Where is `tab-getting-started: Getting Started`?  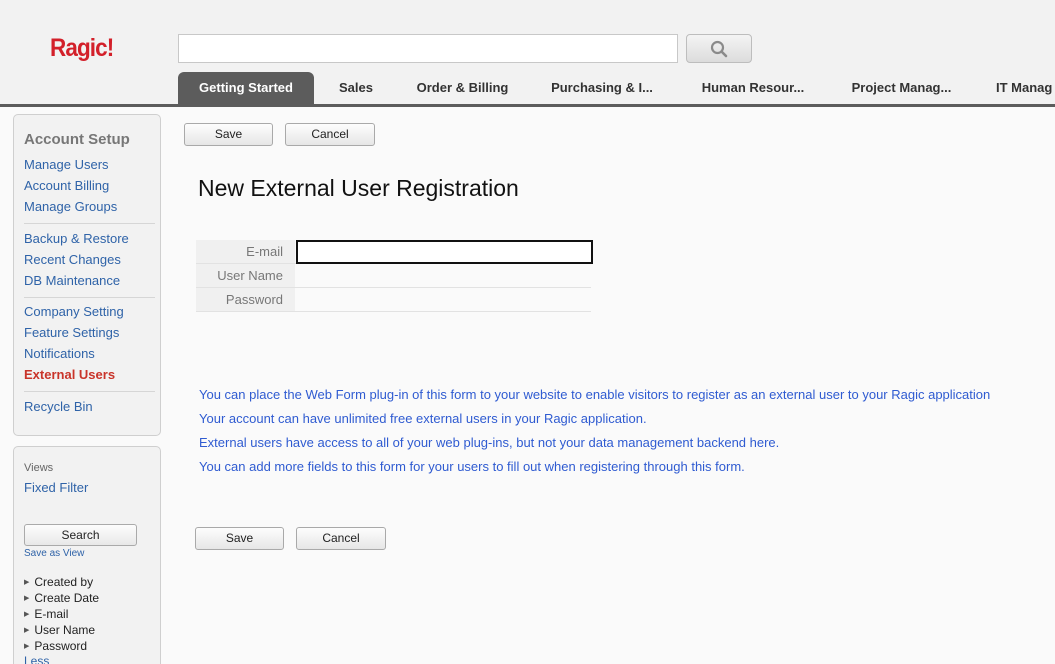
tab-getting-started: Getting Started is located at coordinates (246, 88).